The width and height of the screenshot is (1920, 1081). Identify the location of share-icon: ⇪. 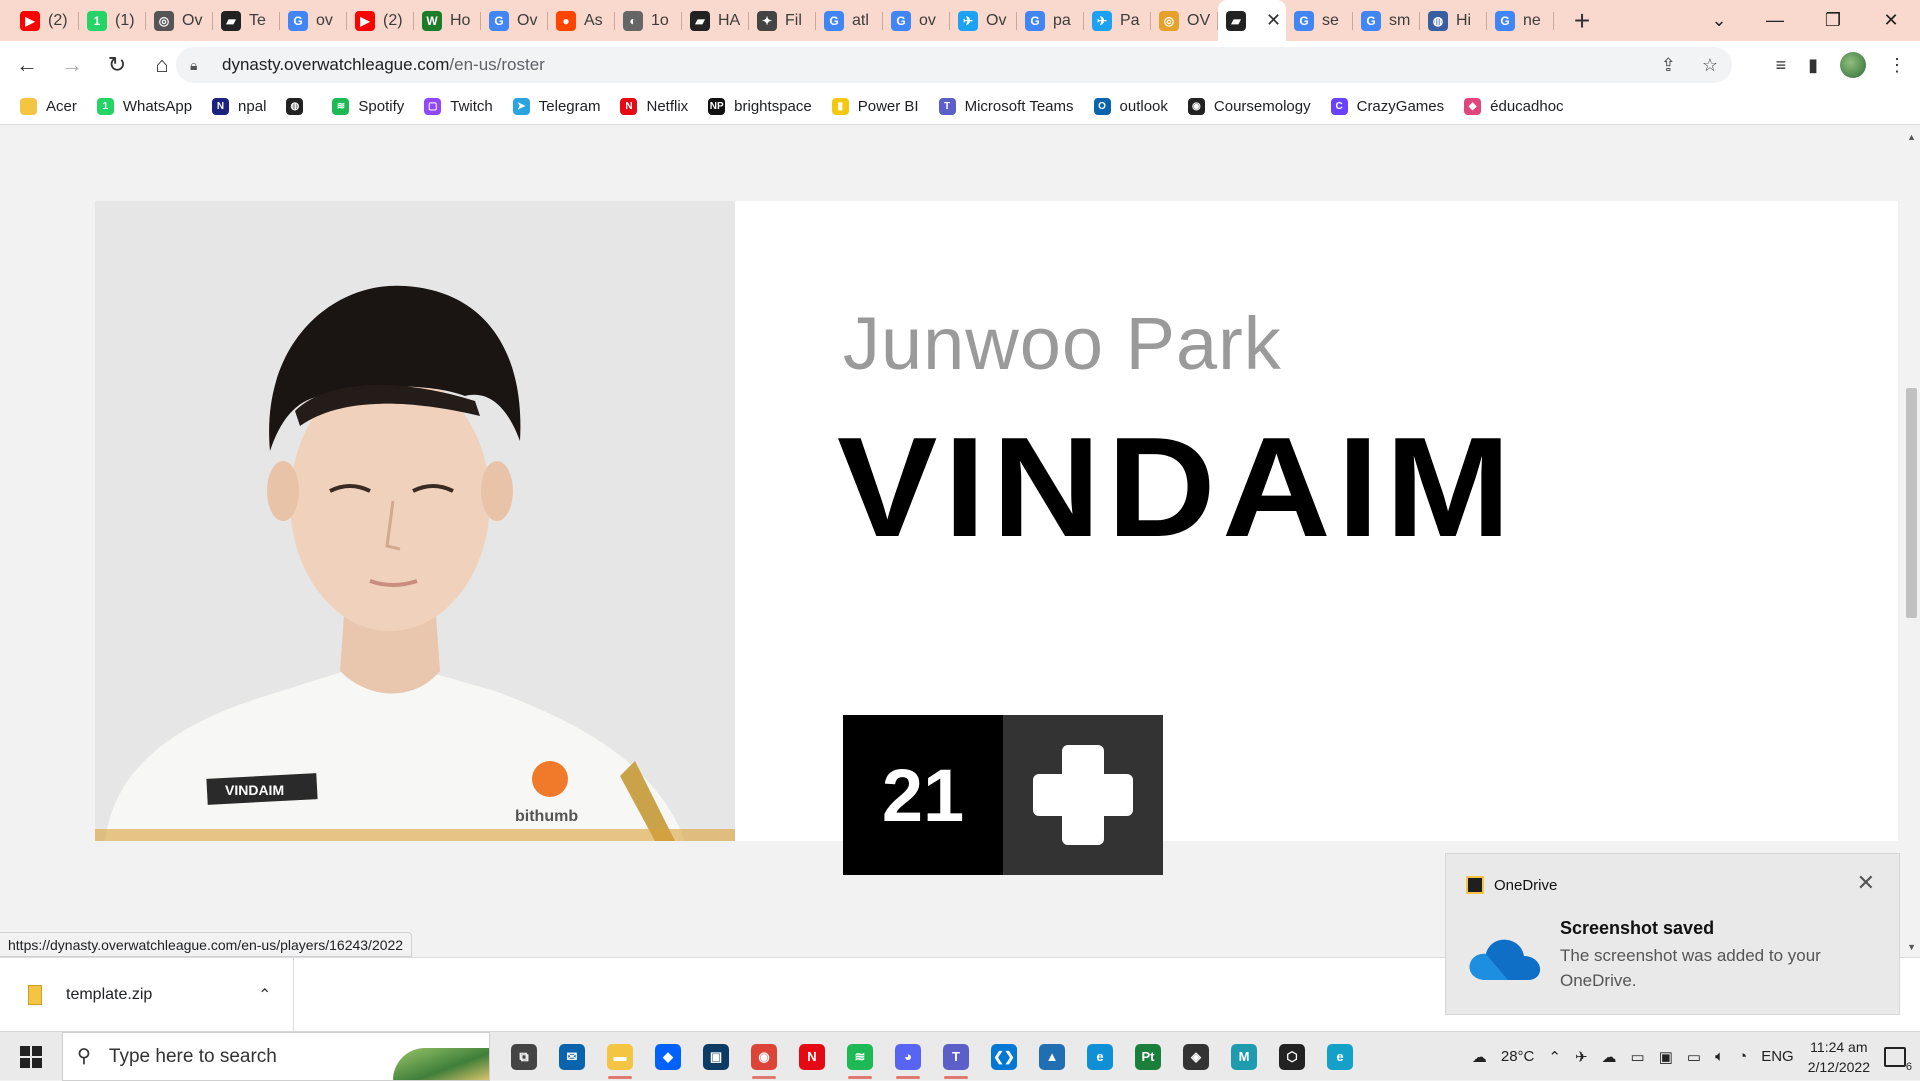
(1668, 65).